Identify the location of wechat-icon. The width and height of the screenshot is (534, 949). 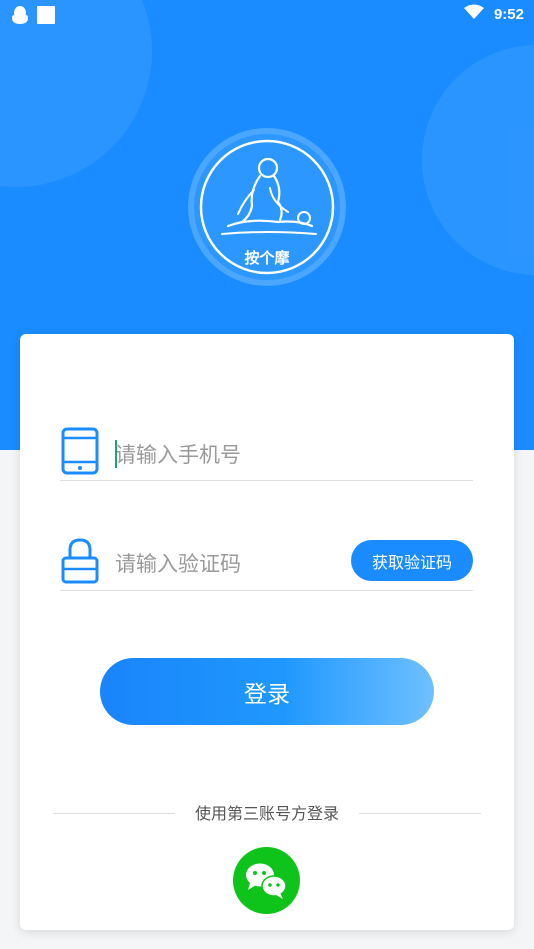
(266, 881).